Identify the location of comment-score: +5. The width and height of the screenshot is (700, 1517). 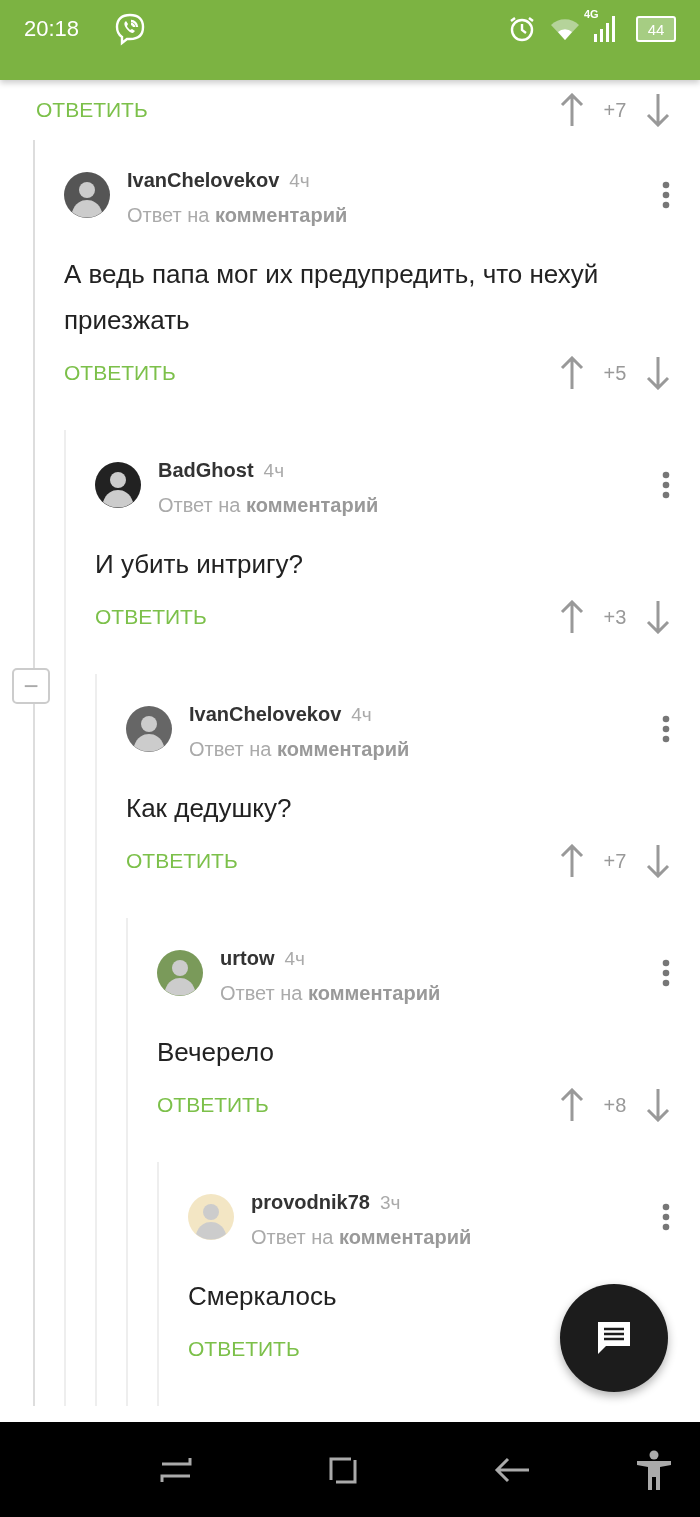
(615, 373).